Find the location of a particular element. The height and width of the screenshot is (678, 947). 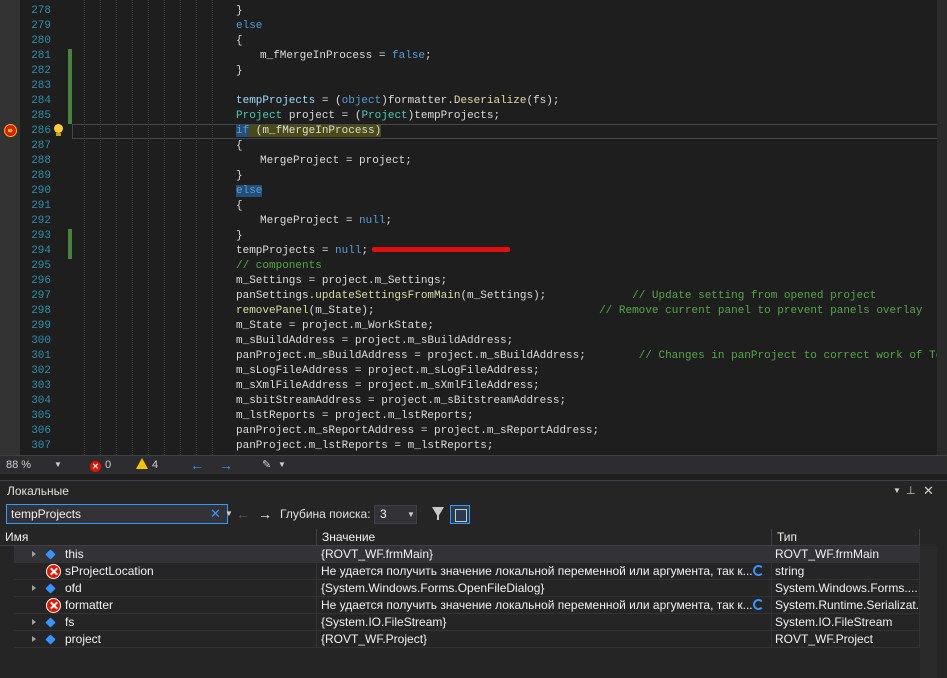

code-text: MergeProject = project; is located at coordinates (336, 161).